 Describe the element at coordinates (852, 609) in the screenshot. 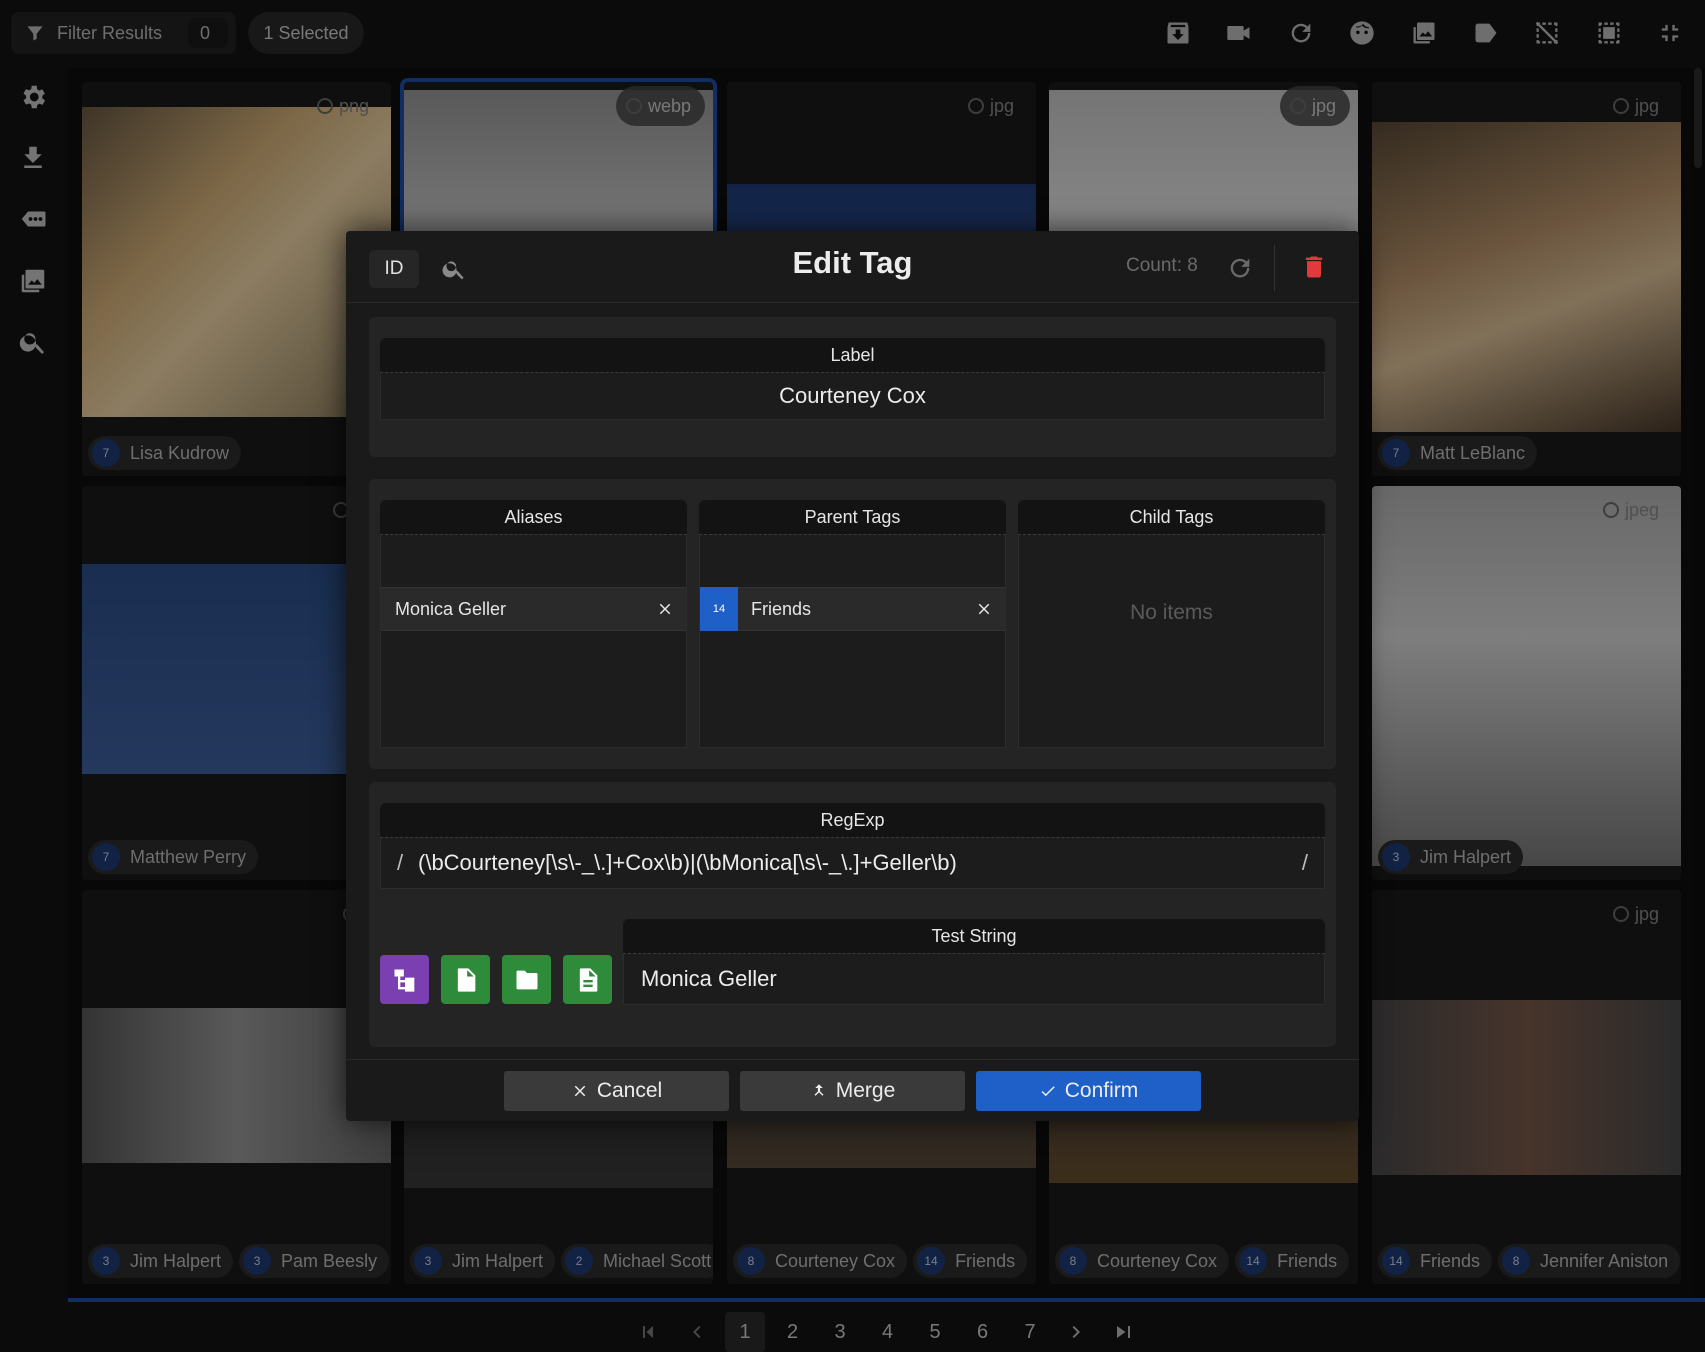

I see `parent-tag-item: 14 Friends` at that location.